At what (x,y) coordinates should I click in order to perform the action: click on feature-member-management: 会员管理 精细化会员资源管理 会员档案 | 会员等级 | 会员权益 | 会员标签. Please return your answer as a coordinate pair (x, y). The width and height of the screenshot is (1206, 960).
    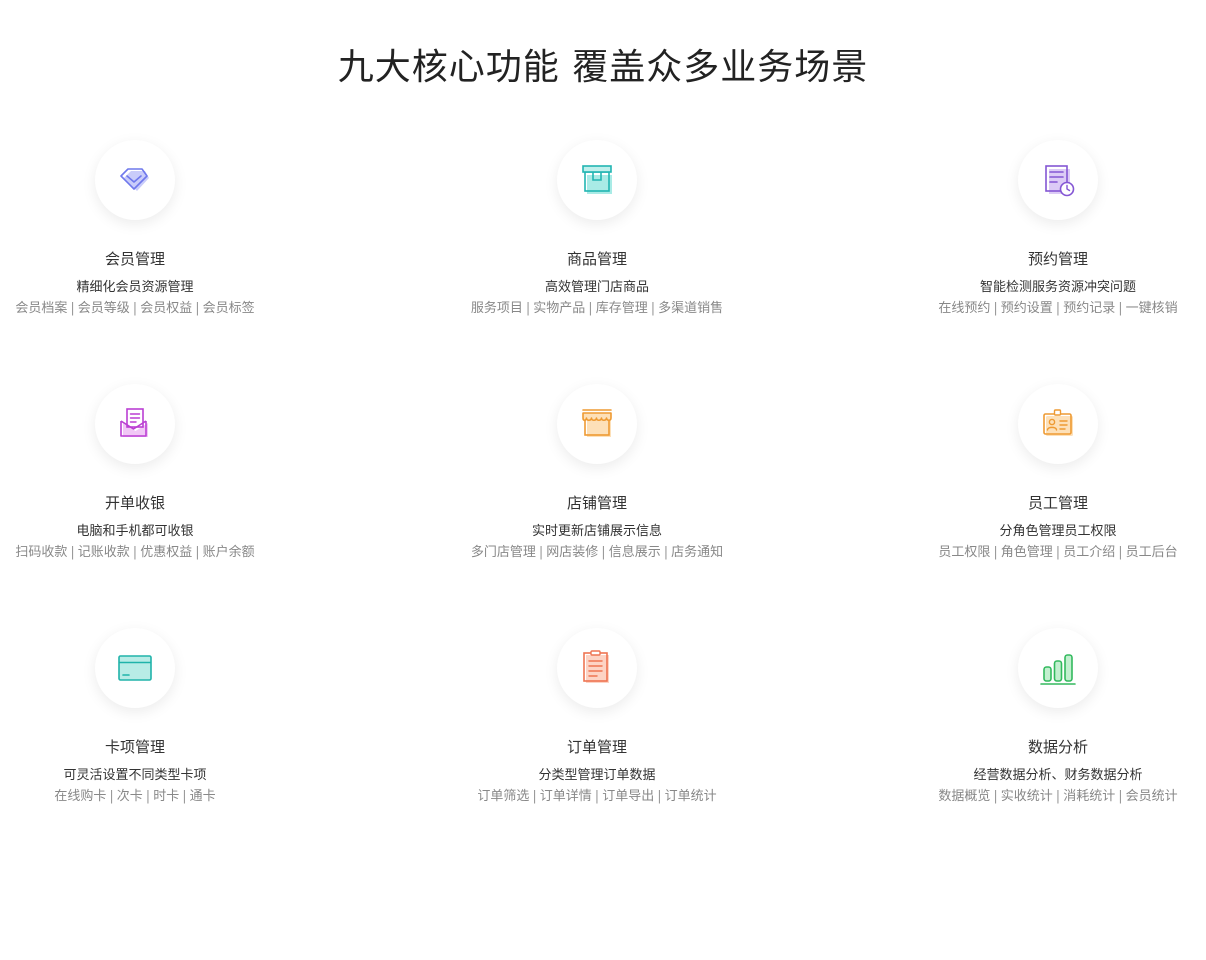
    Looking at the image, I should click on (142, 229).